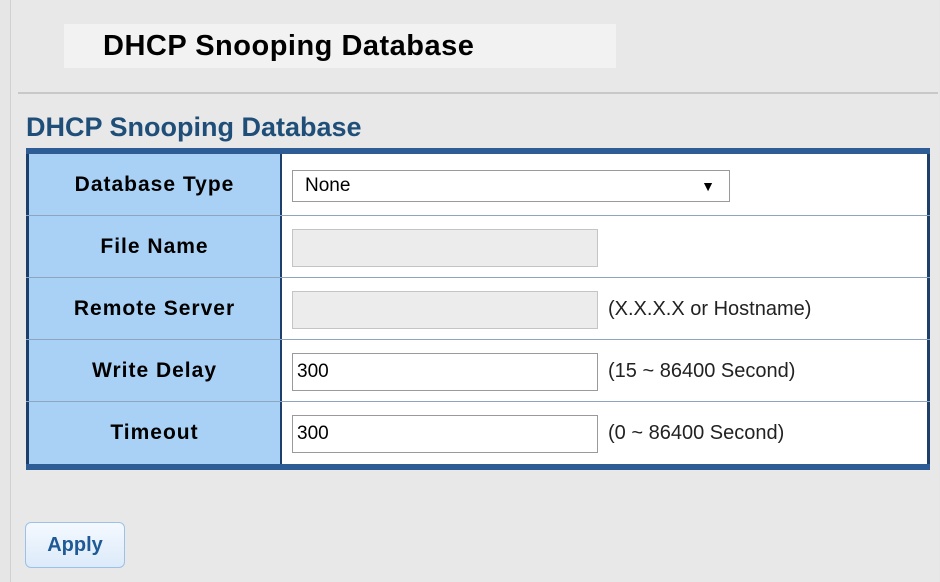 The image size is (940, 582). I want to click on file-name-label: File Name, so click(154, 246).